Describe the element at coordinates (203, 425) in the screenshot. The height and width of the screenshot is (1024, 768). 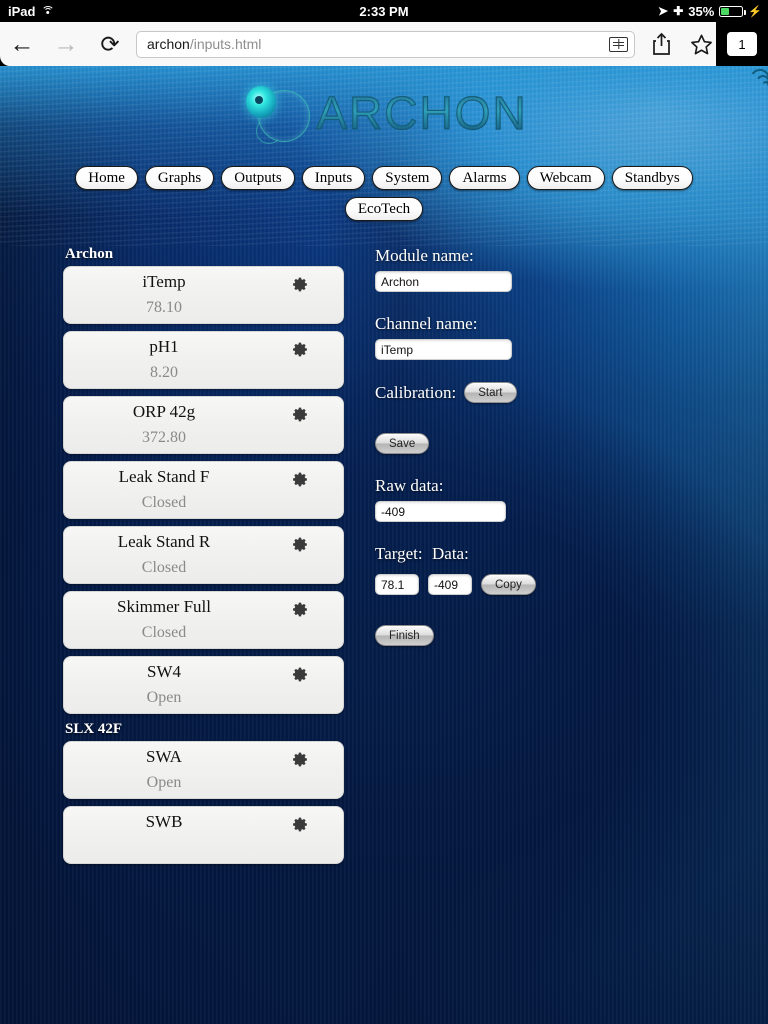
I see `channel-card: ORP 42g 372.80` at that location.